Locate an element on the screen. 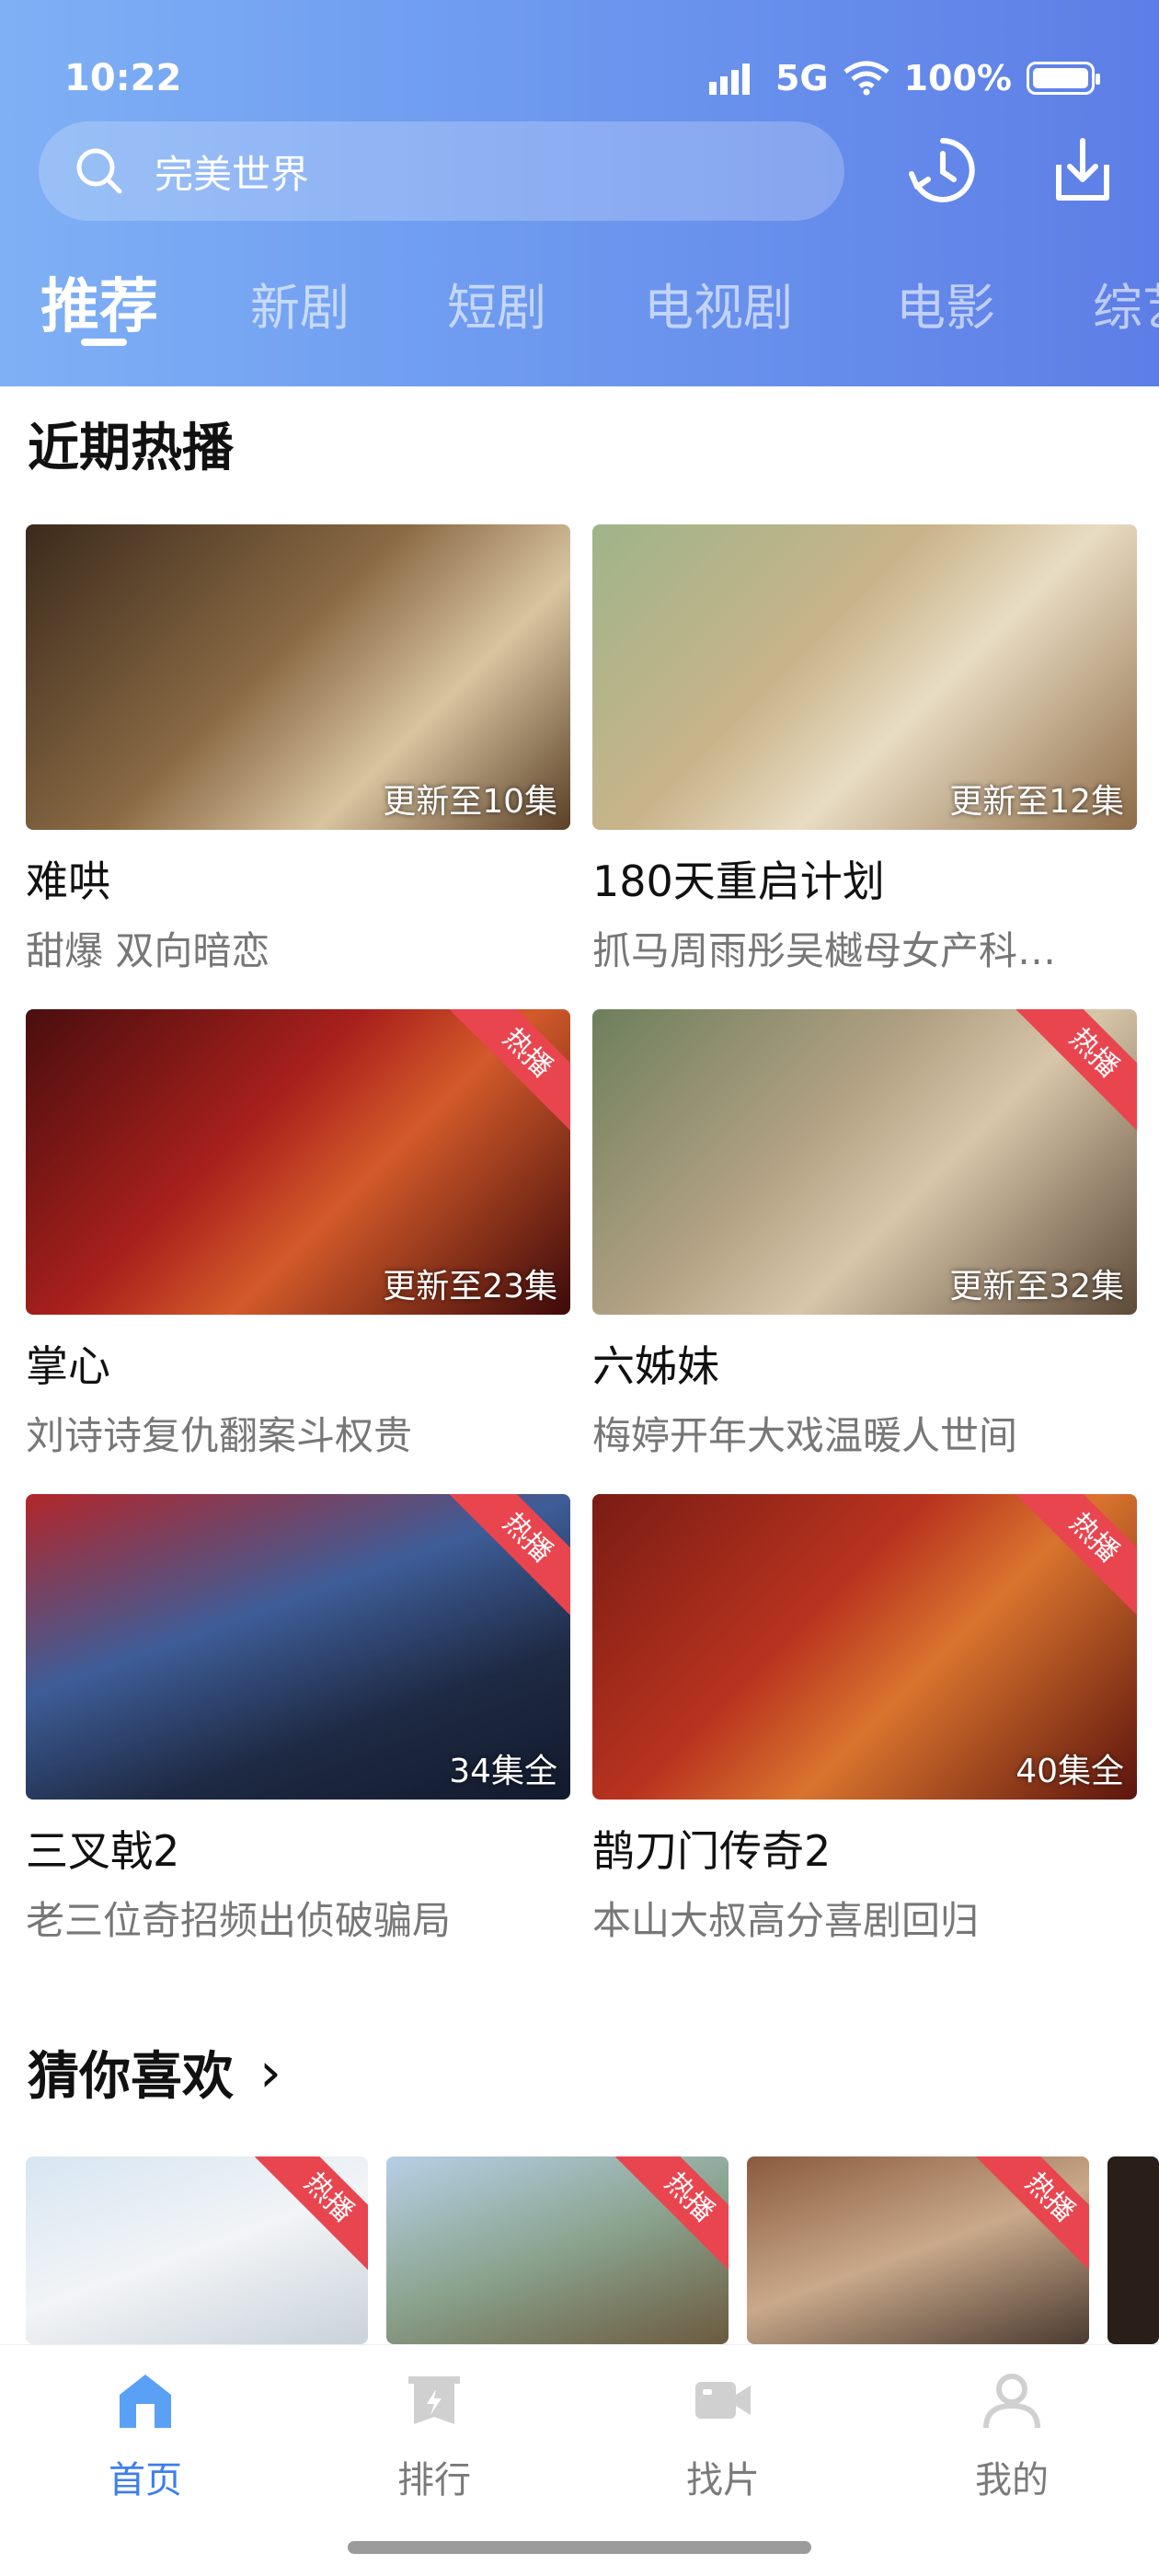 The image size is (1159, 2576). drama-subtitle: 刘诗诗复仇翻案斗权贵 is located at coordinates (219, 1435).